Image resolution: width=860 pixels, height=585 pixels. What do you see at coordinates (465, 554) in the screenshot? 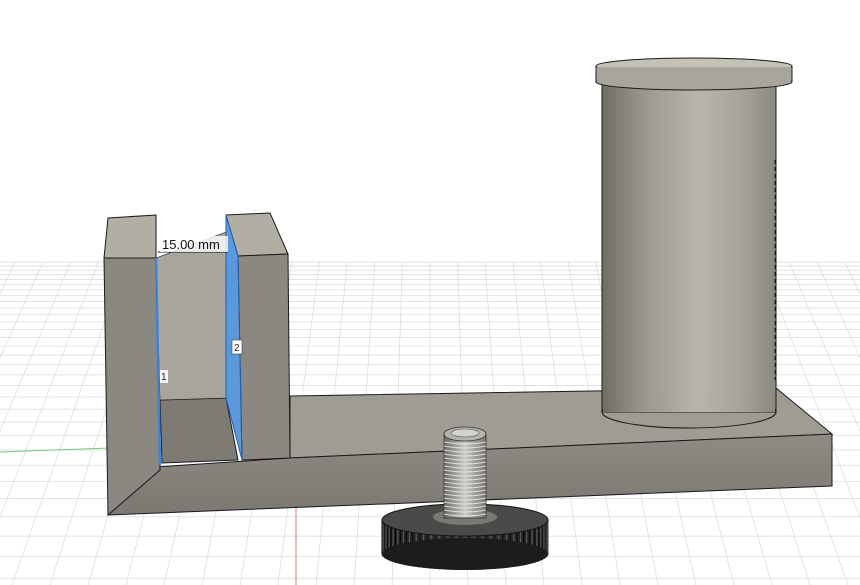
I see `knob-bottom-edge` at bounding box center [465, 554].